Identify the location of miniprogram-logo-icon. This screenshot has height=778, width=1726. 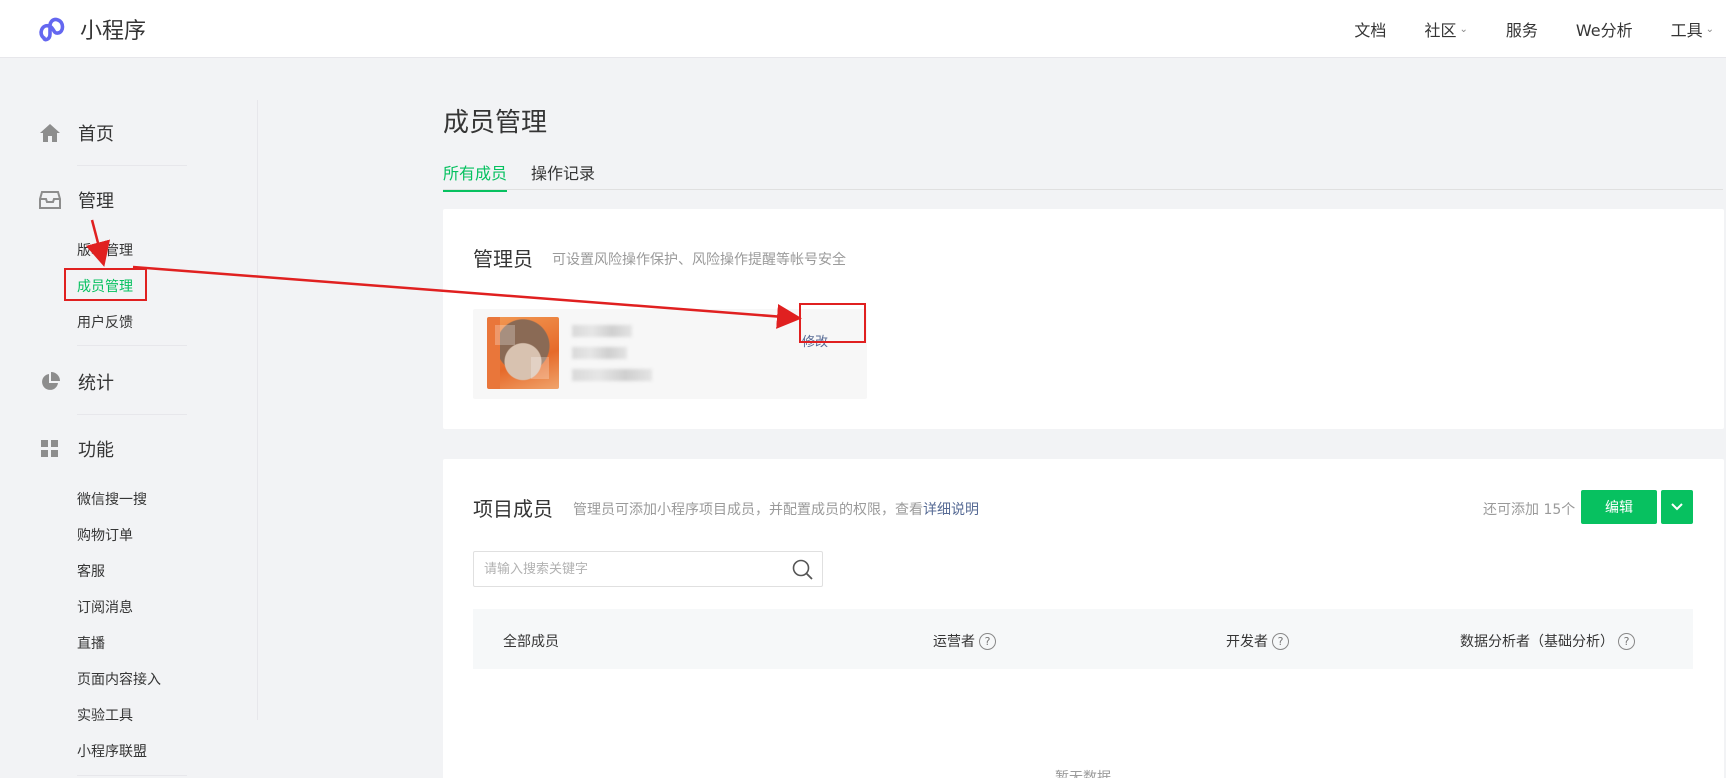
(52, 29).